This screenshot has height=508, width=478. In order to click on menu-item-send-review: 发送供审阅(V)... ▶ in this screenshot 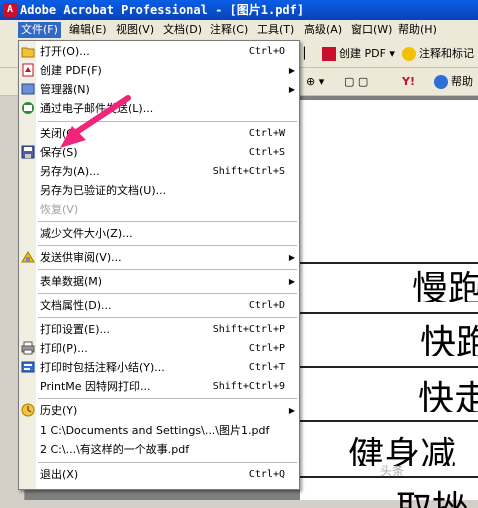, I will do `click(159, 257)`.